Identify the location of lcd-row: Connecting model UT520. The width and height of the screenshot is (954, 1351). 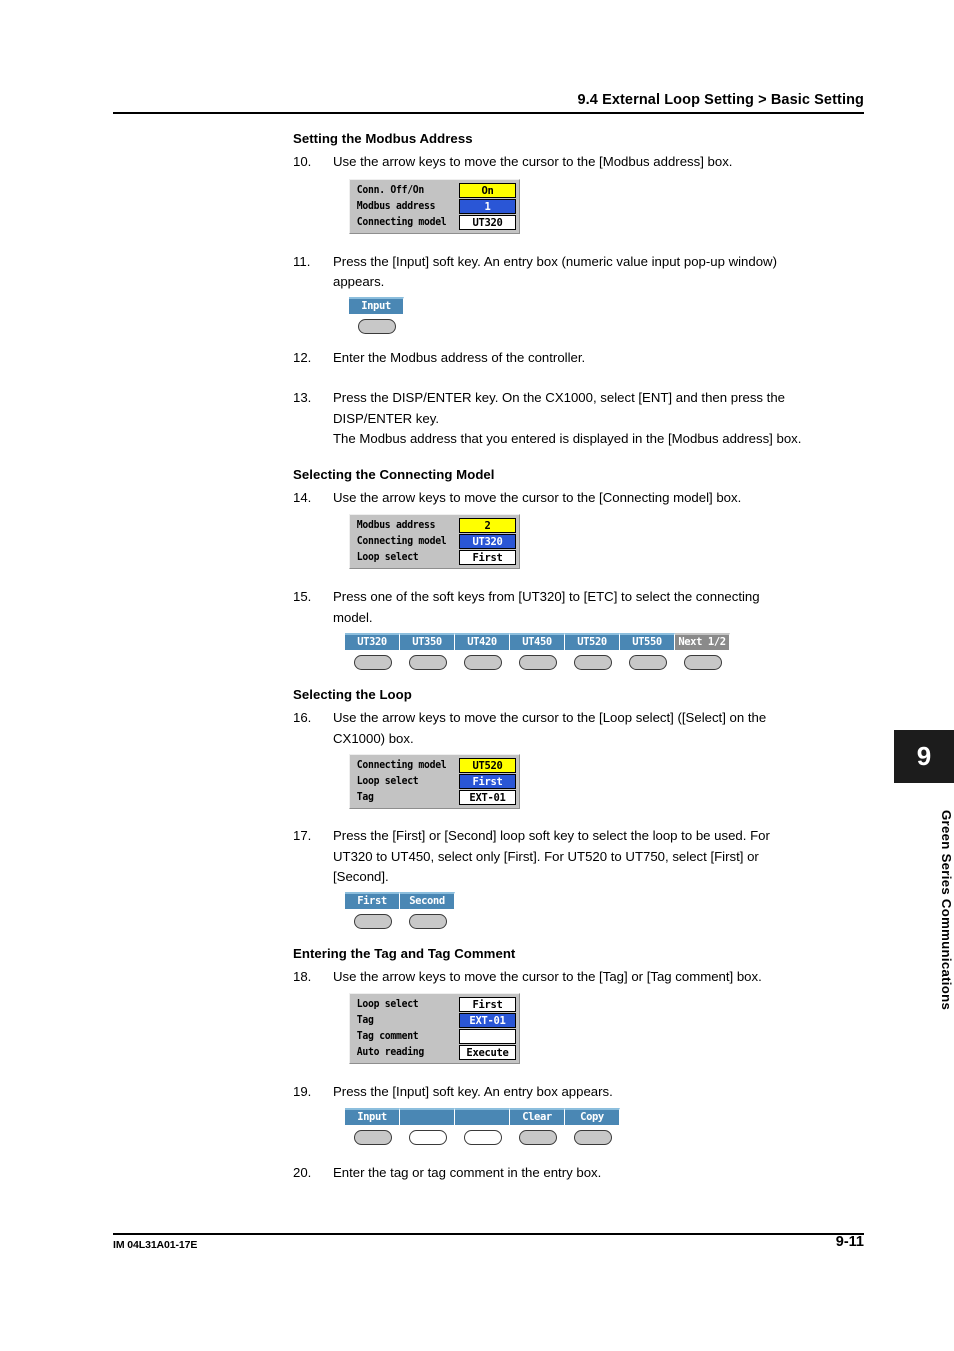
(435, 765).